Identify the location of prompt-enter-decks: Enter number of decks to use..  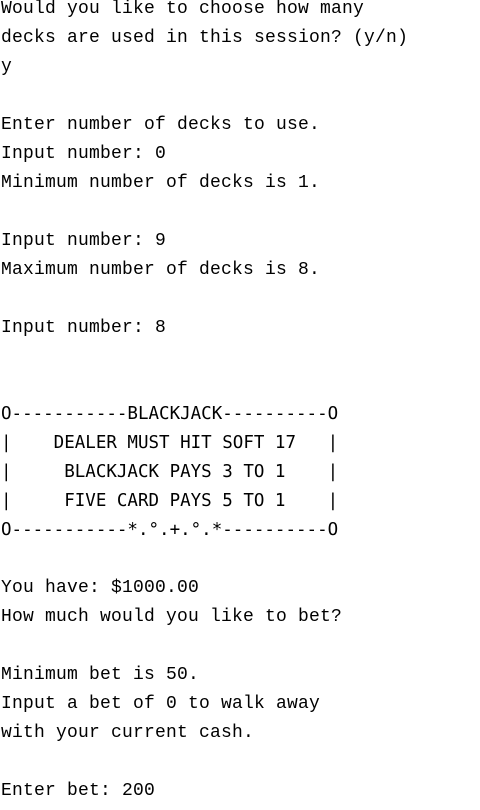
(161, 125).